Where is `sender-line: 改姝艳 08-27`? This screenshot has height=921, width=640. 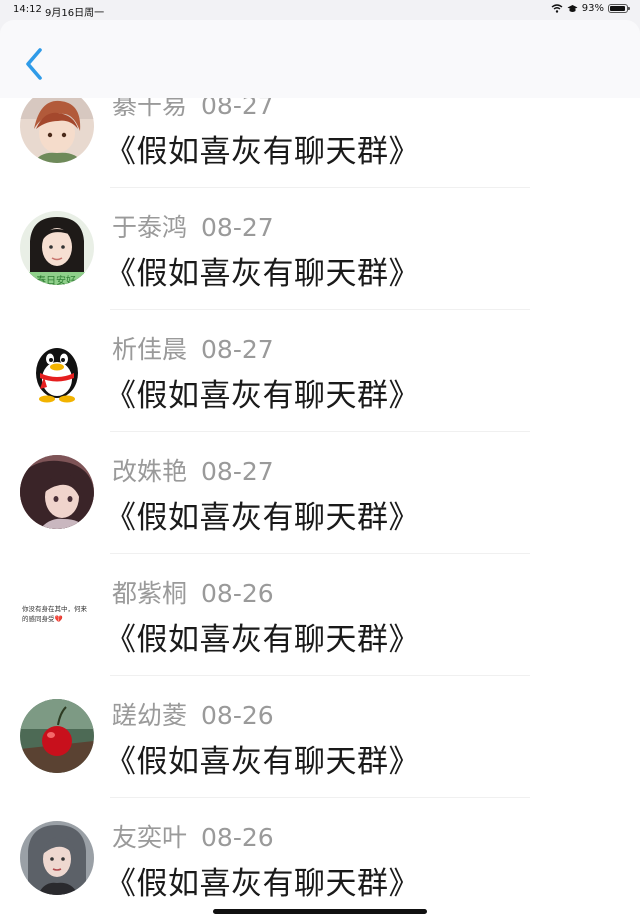
sender-line: 改姝艳 08-27 is located at coordinates (193, 470).